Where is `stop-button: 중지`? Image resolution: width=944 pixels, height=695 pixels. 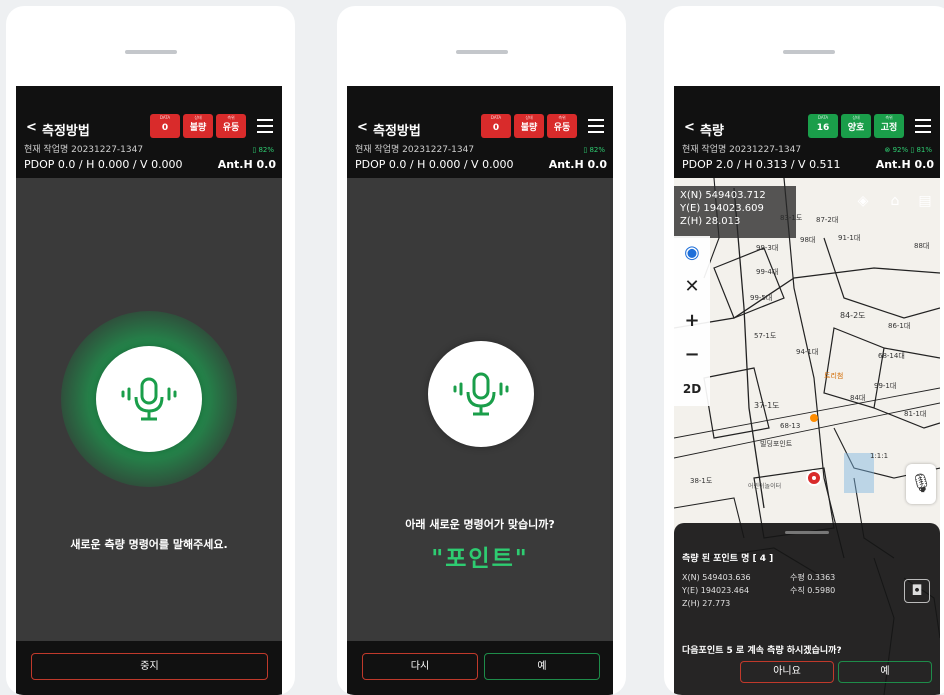 stop-button: 중지 is located at coordinates (149, 666).